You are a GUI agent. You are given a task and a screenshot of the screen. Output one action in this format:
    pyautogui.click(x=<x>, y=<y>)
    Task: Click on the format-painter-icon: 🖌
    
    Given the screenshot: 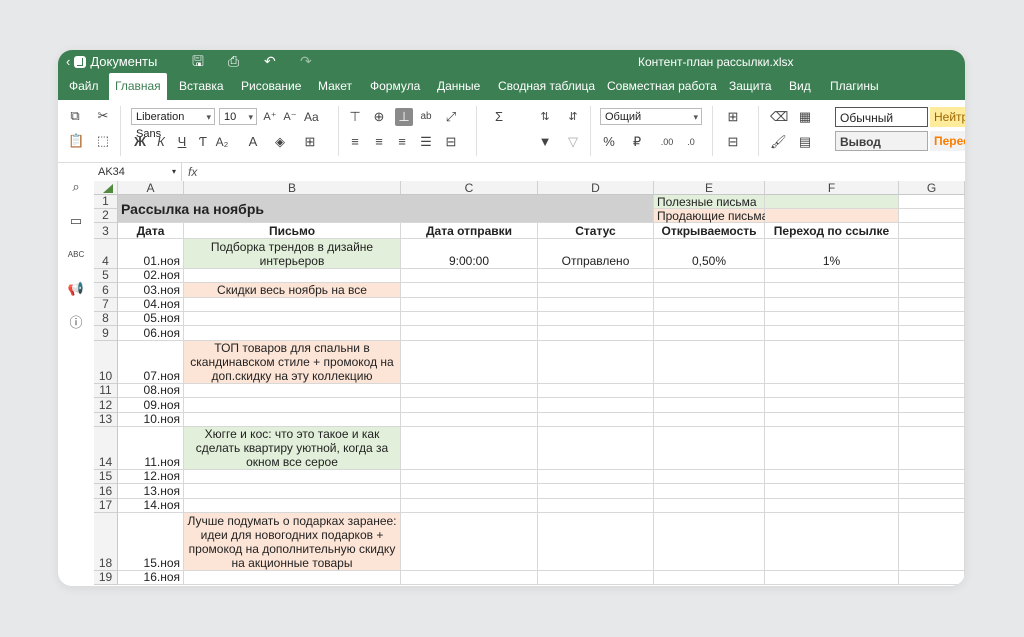 What is the action you would take?
    pyautogui.click(x=778, y=142)
    